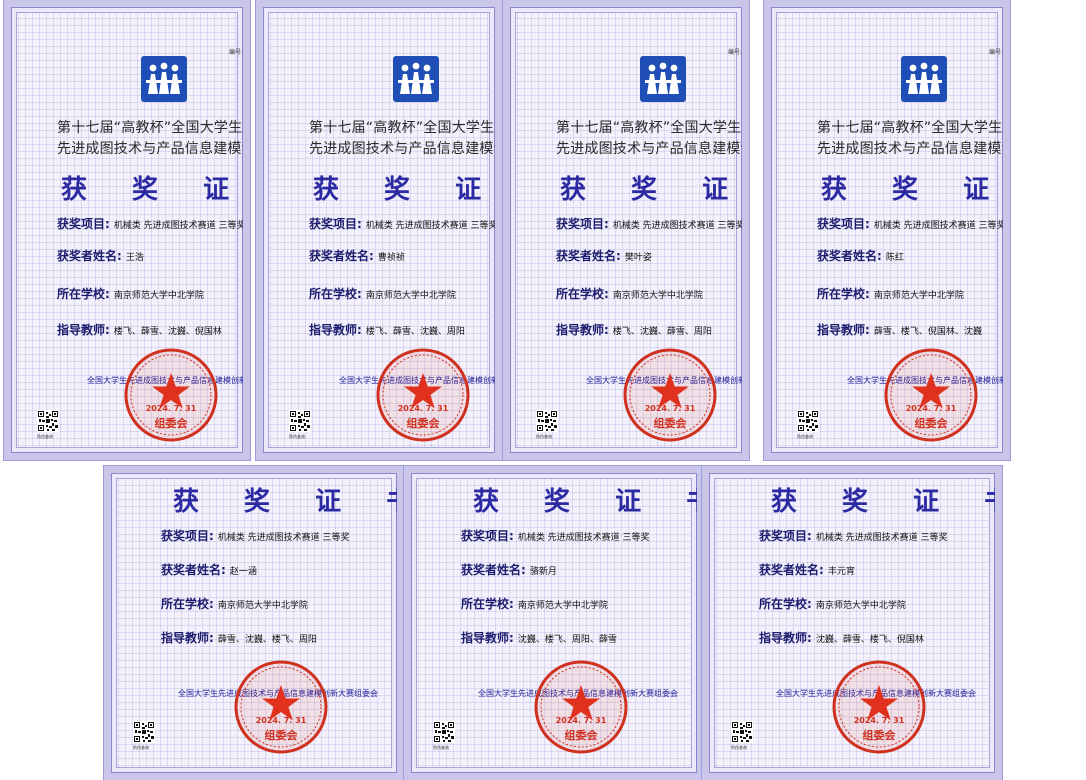 Image resolution: width=1086 pixels, height=780 pixels. Describe the element at coordinates (567, 640) in the screenshot. I see `advisor-value: 沈巍、楼飞、周阳、薛雪` at that location.